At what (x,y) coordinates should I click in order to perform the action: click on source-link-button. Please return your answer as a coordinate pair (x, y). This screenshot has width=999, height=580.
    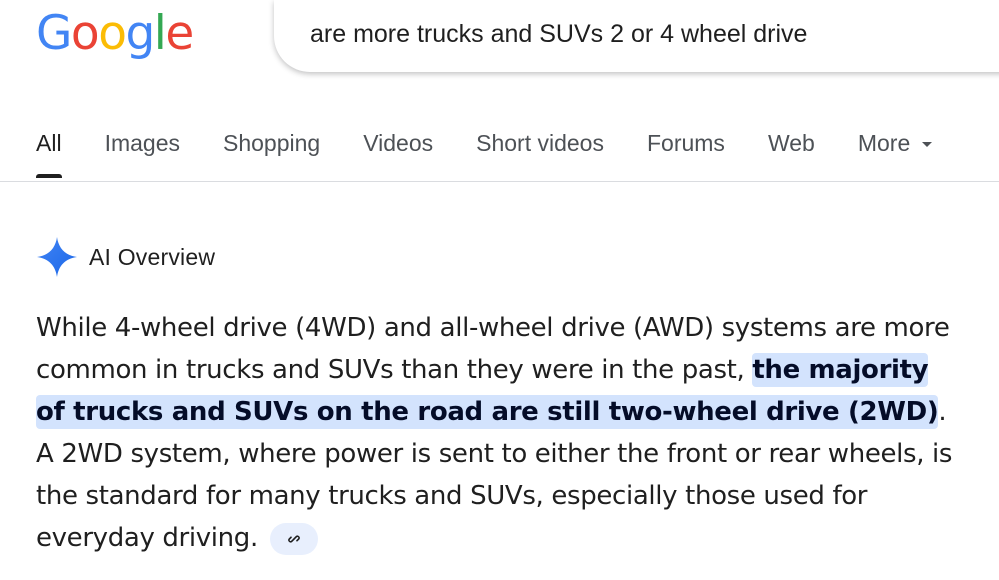
    Looking at the image, I should click on (293, 538).